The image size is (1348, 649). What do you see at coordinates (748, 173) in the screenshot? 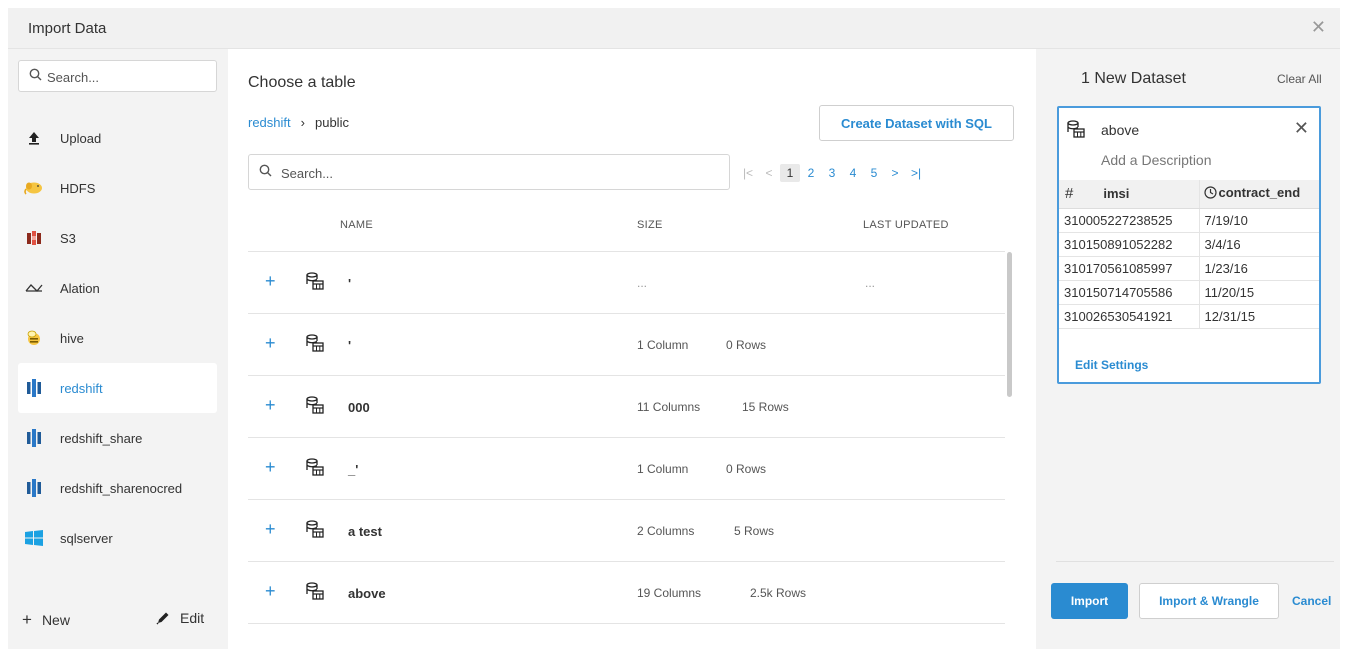
I see `first-page-button: |<` at bounding box center [748, 173].